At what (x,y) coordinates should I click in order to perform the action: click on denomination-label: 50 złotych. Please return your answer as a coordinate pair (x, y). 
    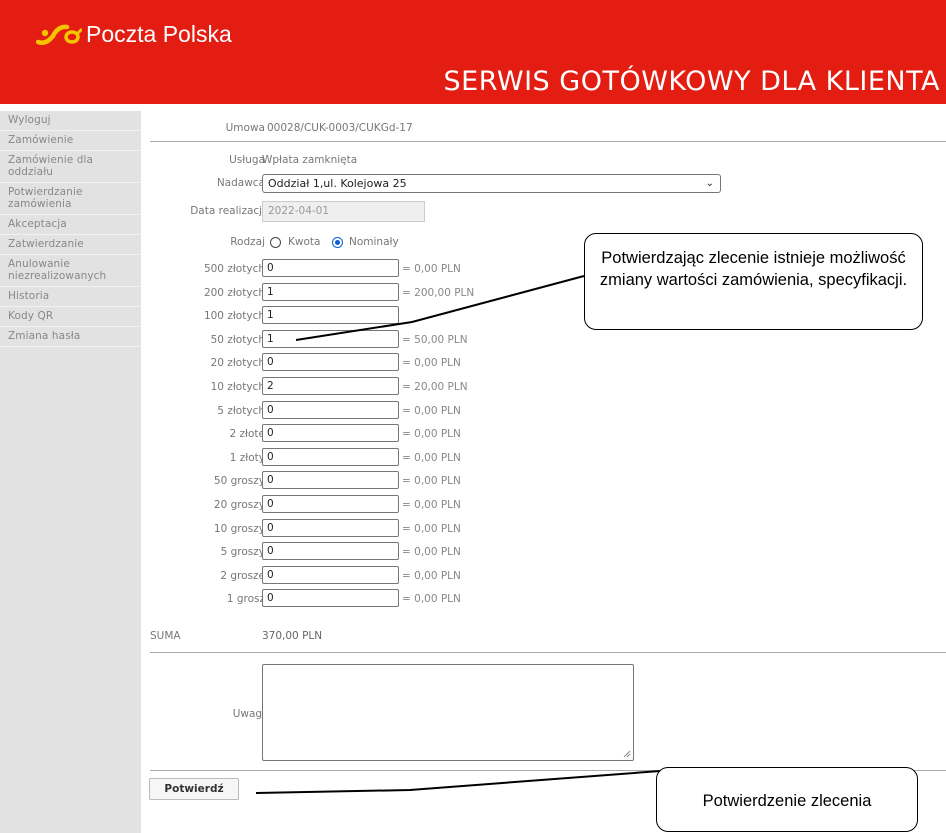
    Looking at the image, I should click on (237, 340).